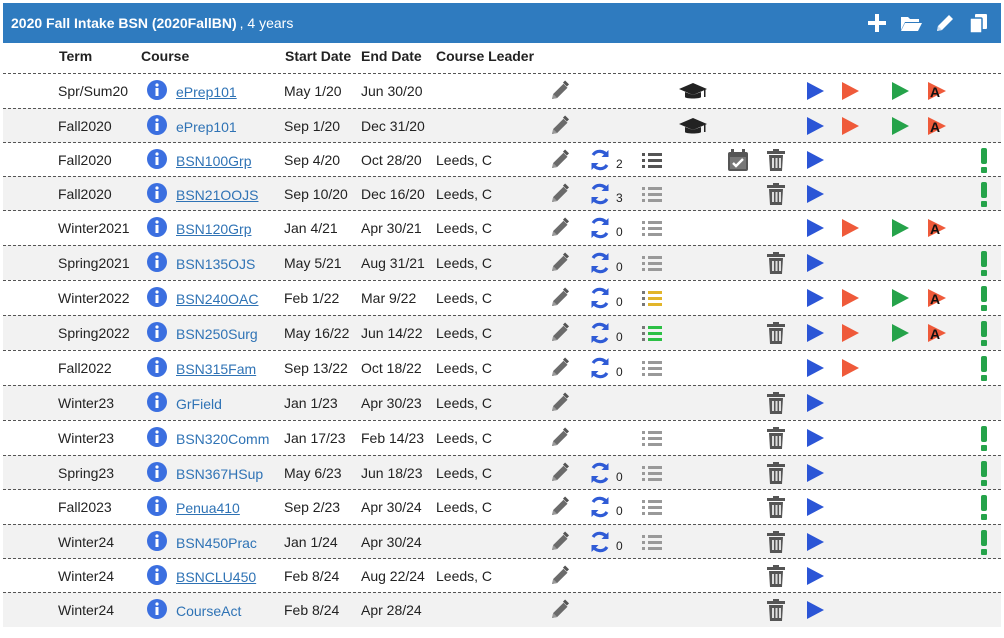 This screenshot has width=1004, height=638. What do you see at coordinates (213, 161) in the screenshot?
I see `course-link: BSN100Grp` at bounding box center [213, 161].